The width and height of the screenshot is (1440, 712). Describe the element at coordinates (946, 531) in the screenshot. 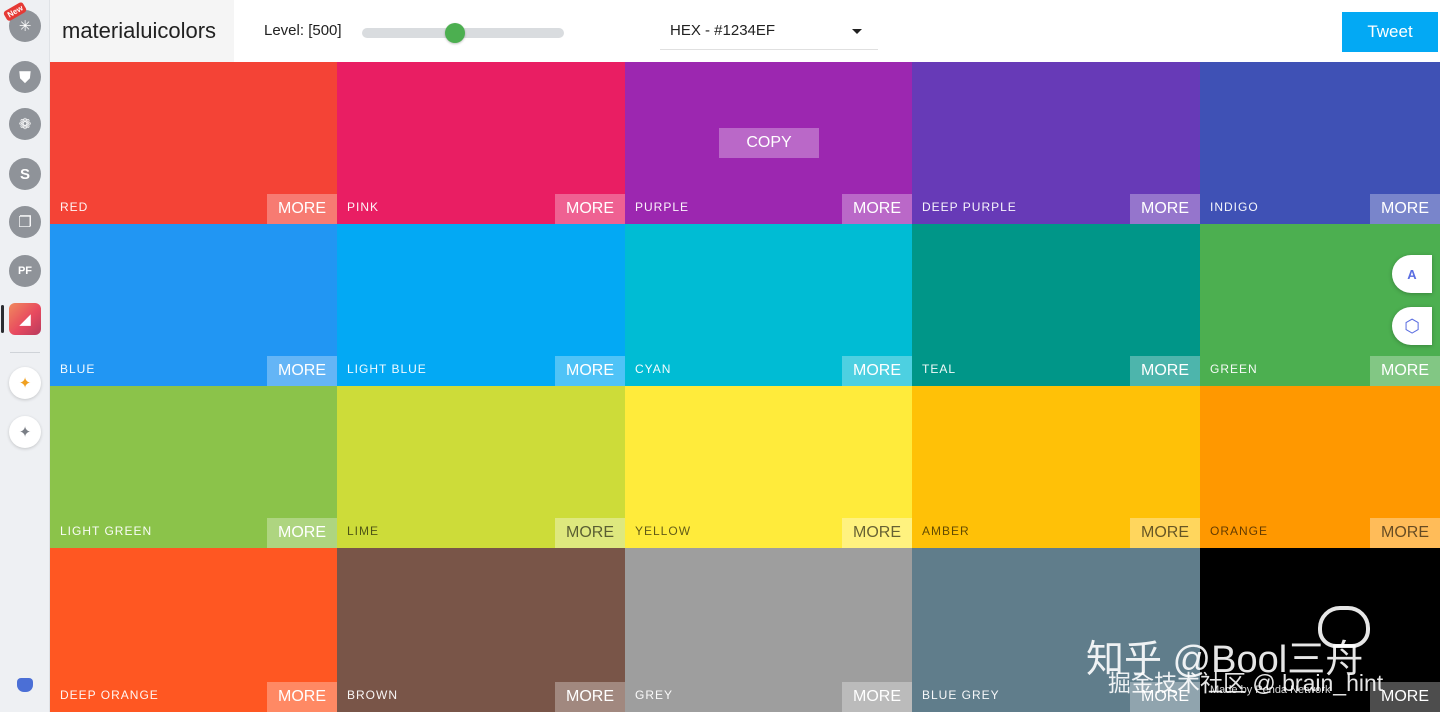

I see `color-name: AMBER` at that location.